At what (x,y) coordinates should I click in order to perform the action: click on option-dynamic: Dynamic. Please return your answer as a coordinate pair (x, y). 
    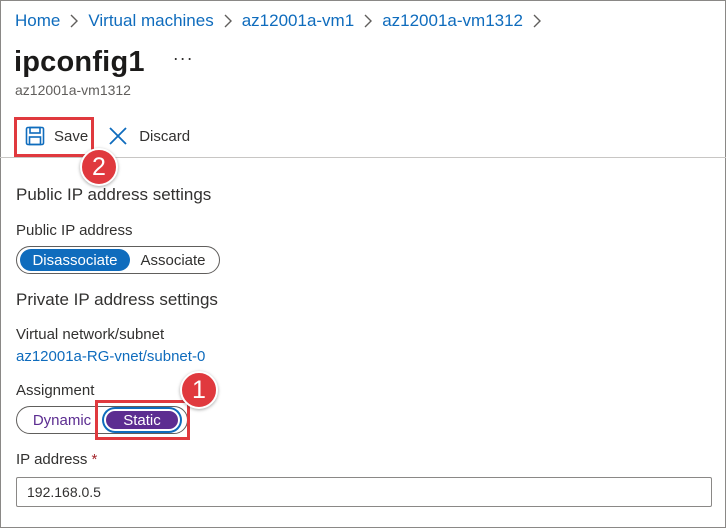
    Looking at the image, I should click on (62, 420).